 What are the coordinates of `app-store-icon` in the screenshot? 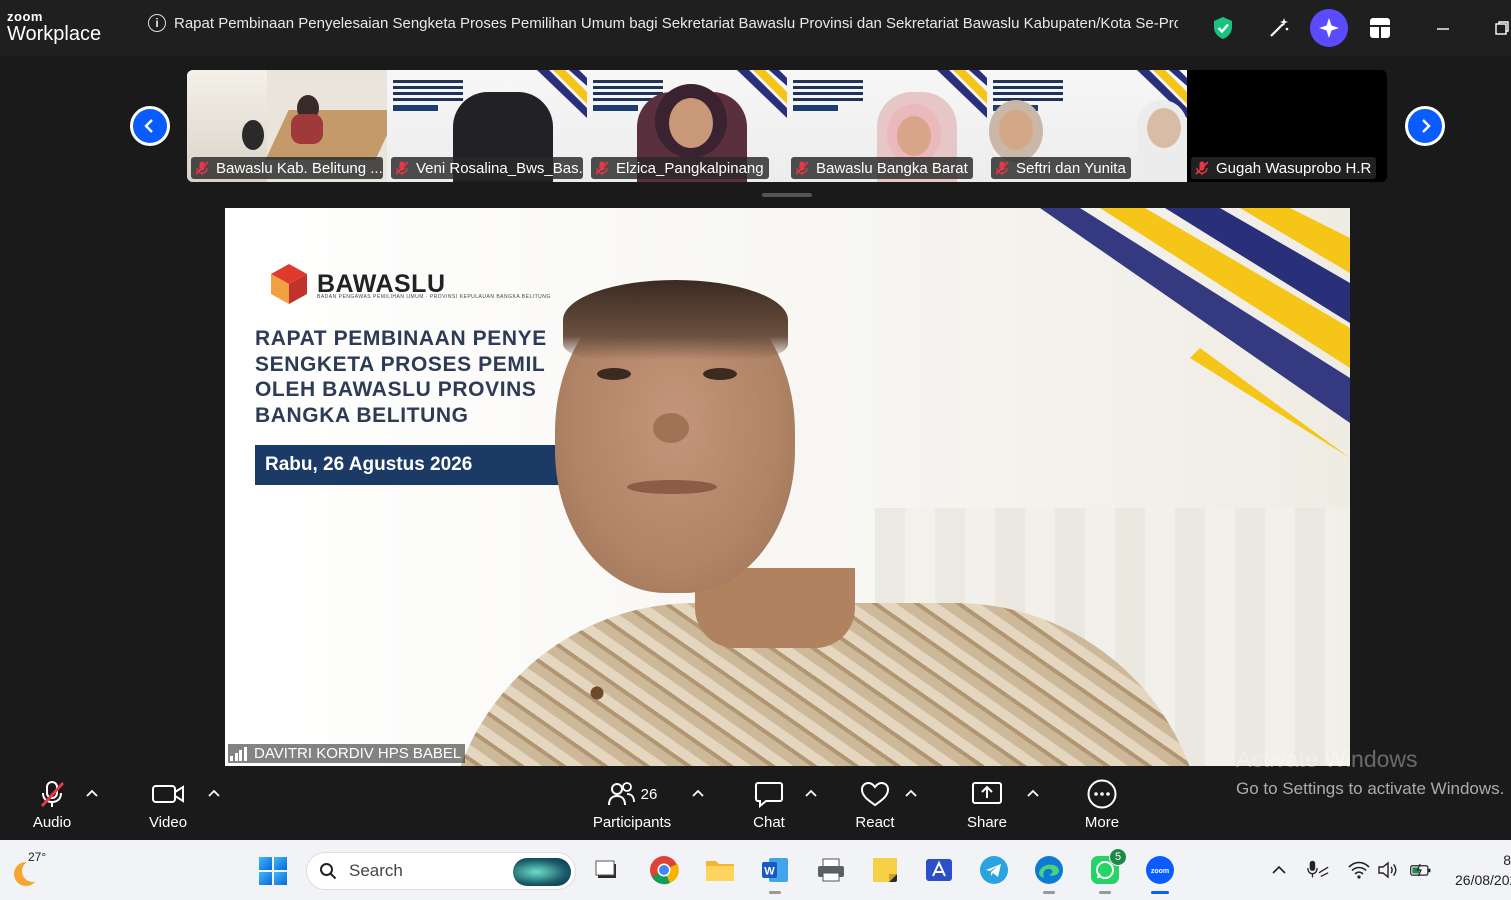 It's located at (939, 870).